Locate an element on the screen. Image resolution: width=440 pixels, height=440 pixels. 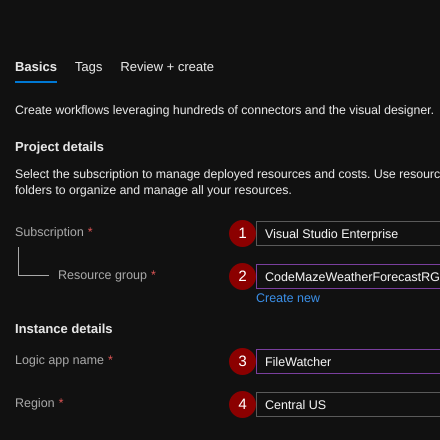
field-label: Resource group is located at coordinates (102, 275).